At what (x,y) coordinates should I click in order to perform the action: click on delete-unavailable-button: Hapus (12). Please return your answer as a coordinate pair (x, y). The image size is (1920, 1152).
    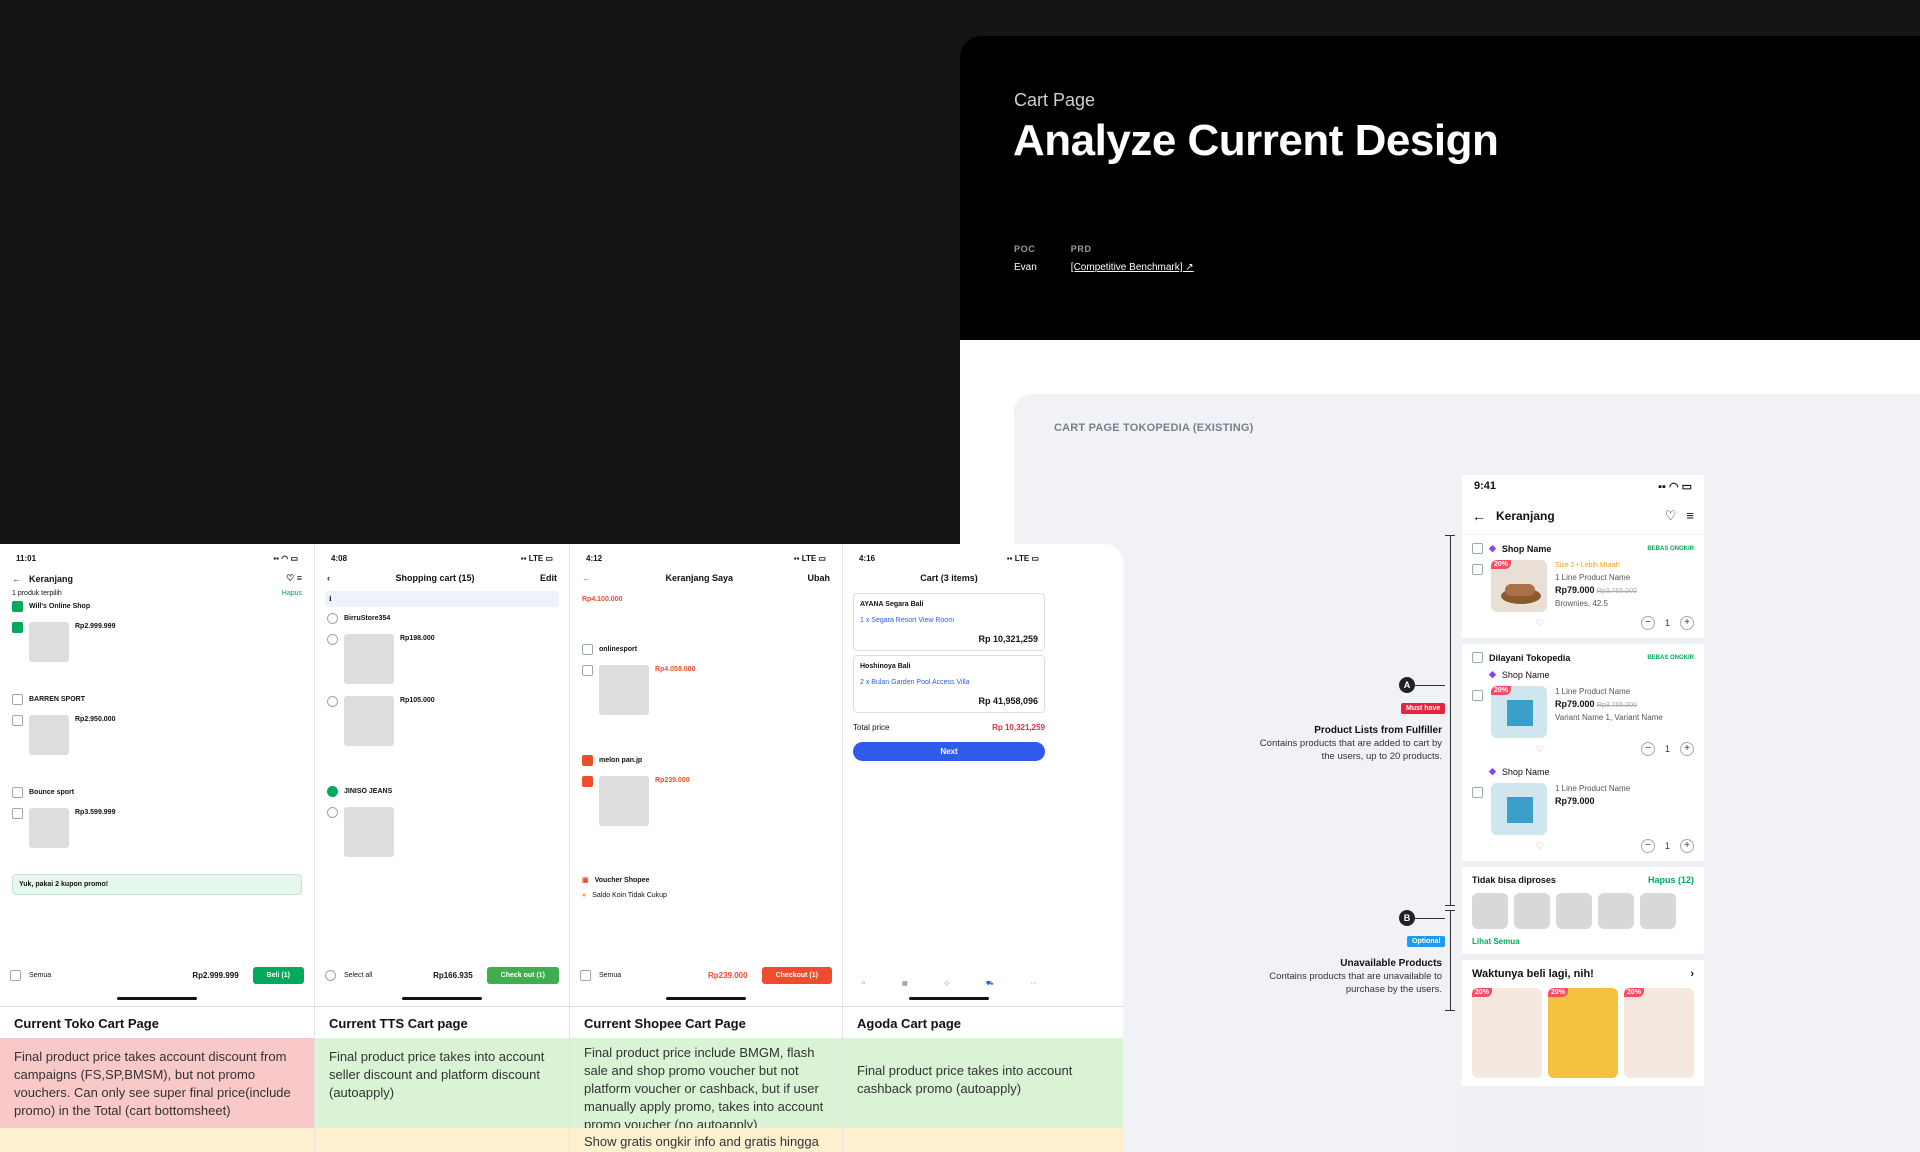
    Looking at the image, I should click on (1671, 880).